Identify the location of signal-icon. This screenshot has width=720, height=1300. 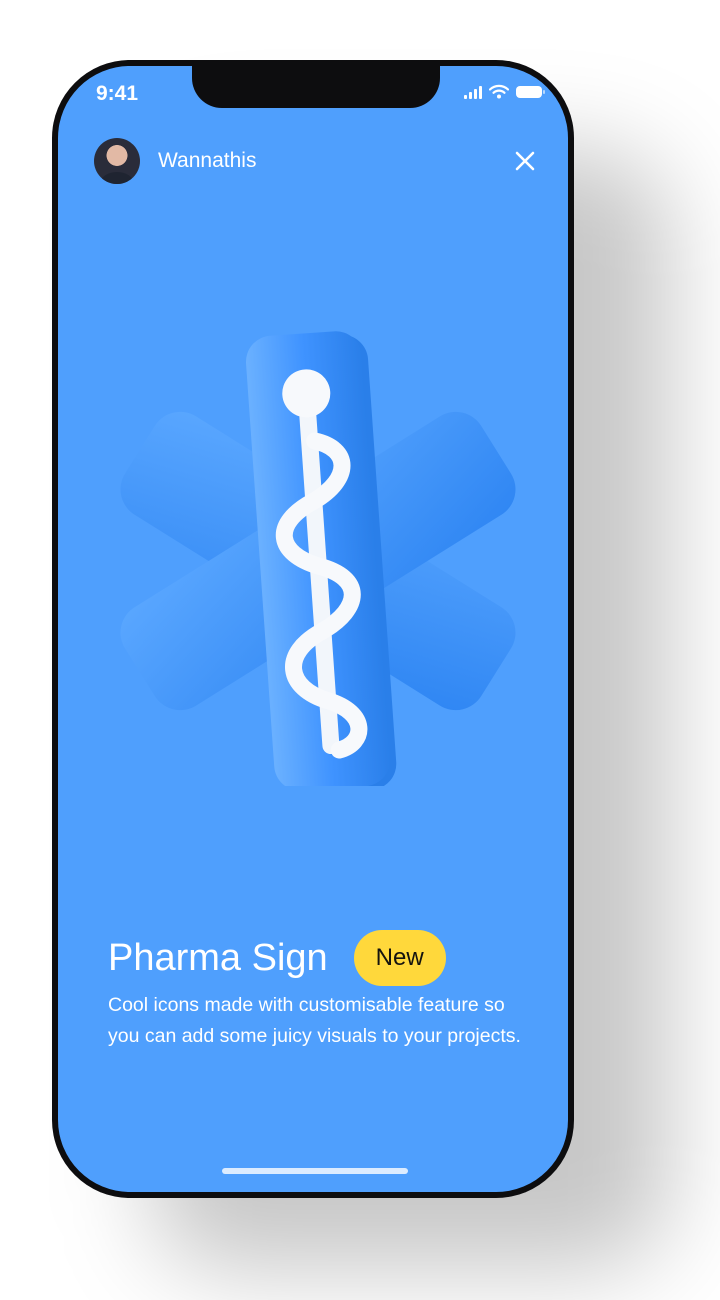
(473, 92).